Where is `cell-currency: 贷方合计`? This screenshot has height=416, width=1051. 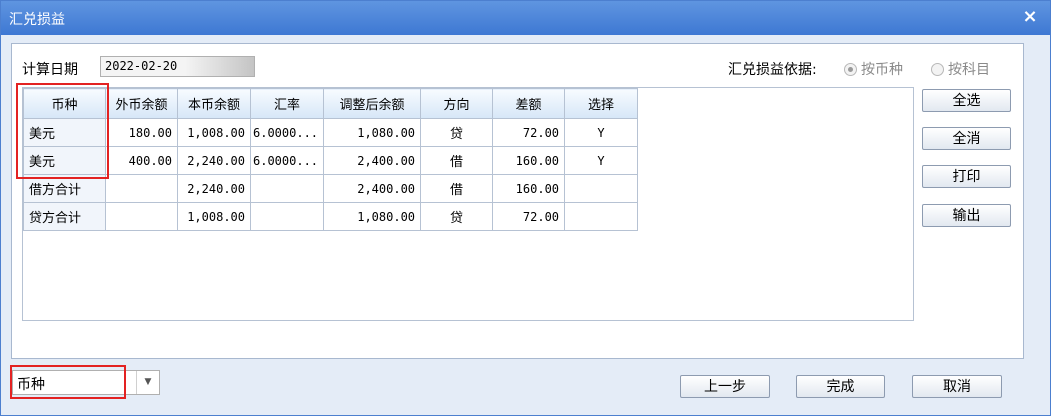
cell-currency: 贷方合计 is located at coordinates (64, 216).